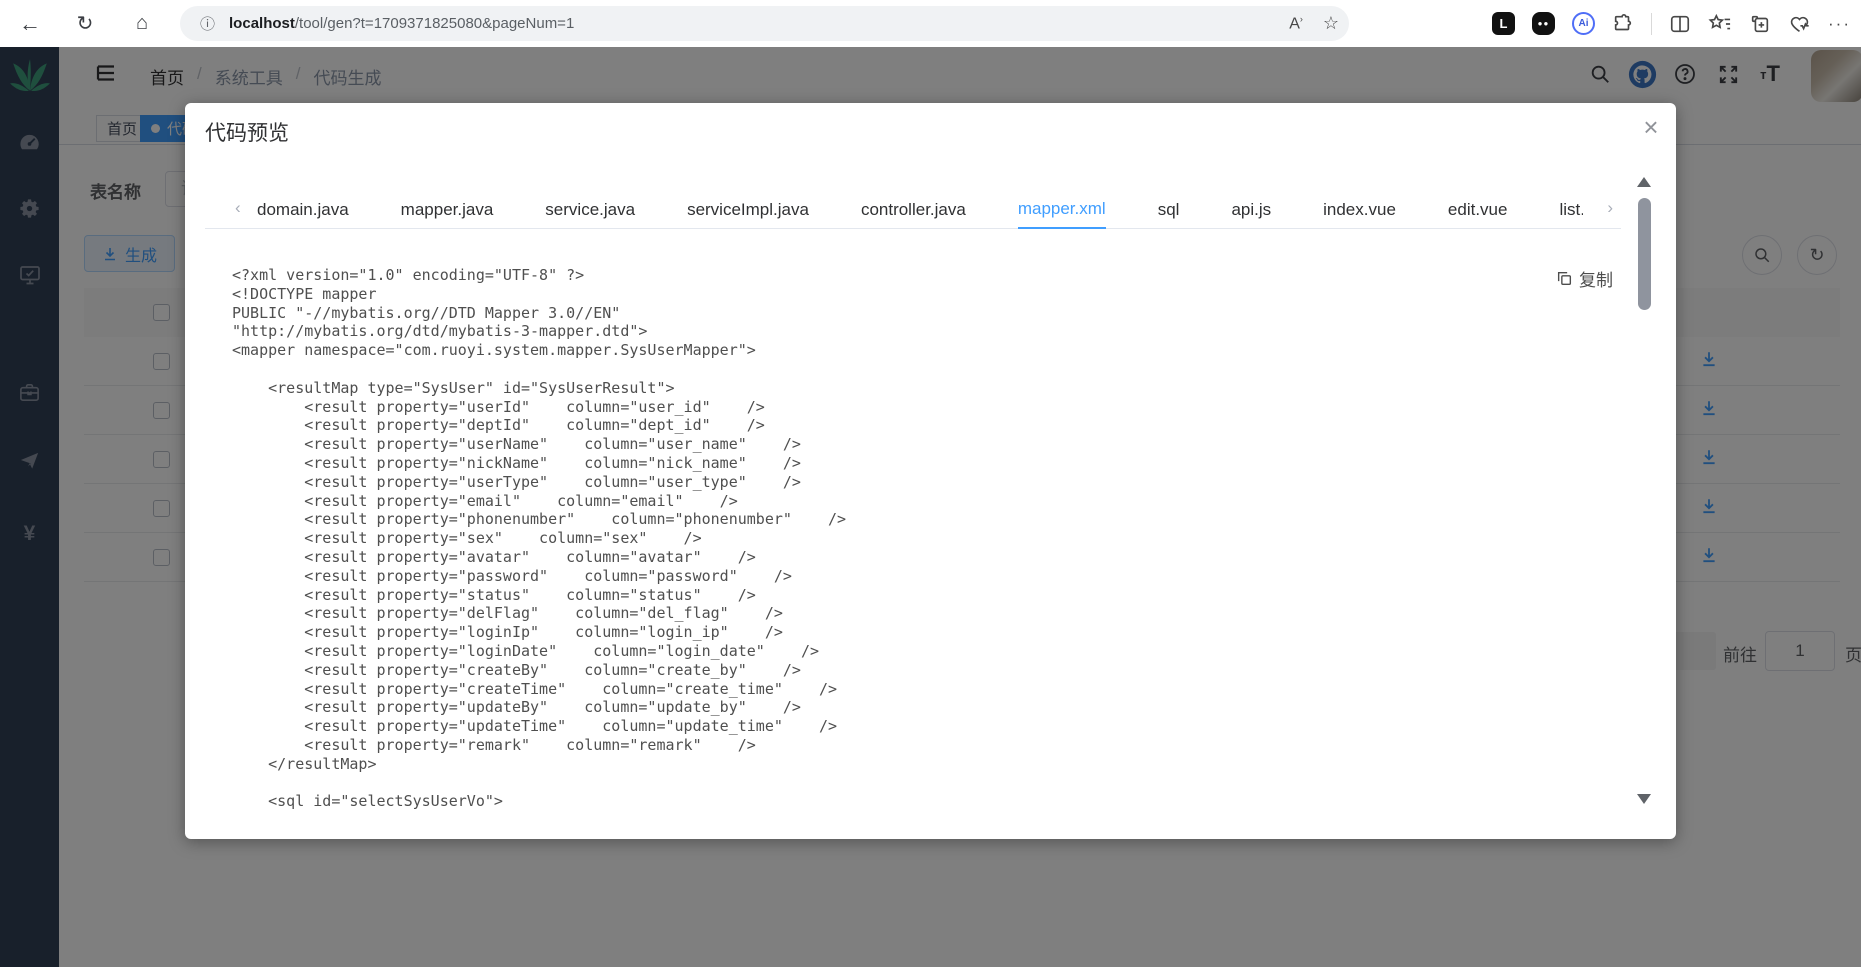 The image size is (1861, 967). What do you see at coordinates (30, 23) in the screenshot?
I see `browser-back-icon: ←` at bounding box center [30, 23].